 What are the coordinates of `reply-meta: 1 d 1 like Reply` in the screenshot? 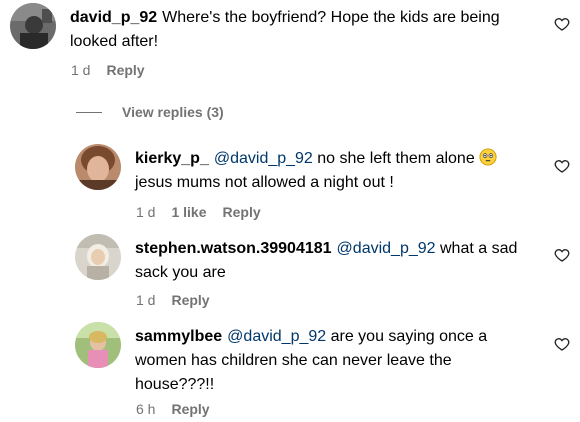 It's located at (198, 212).